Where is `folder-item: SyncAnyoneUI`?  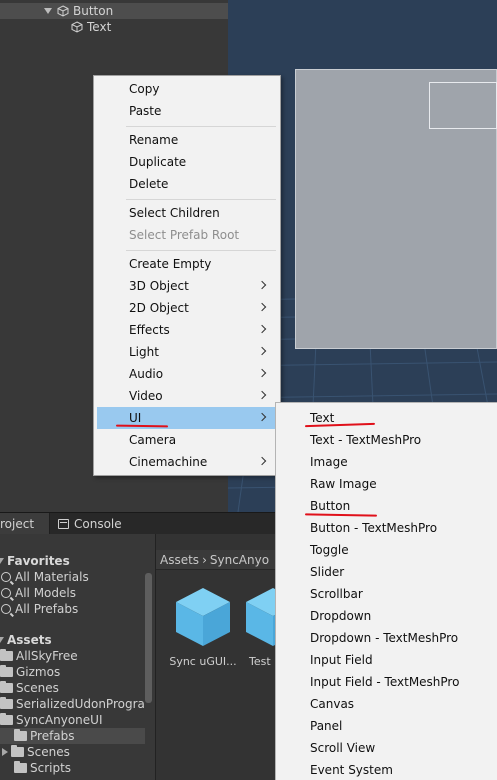 folder-item: SyncAnyoneUI is located at coordinates (72, 720).